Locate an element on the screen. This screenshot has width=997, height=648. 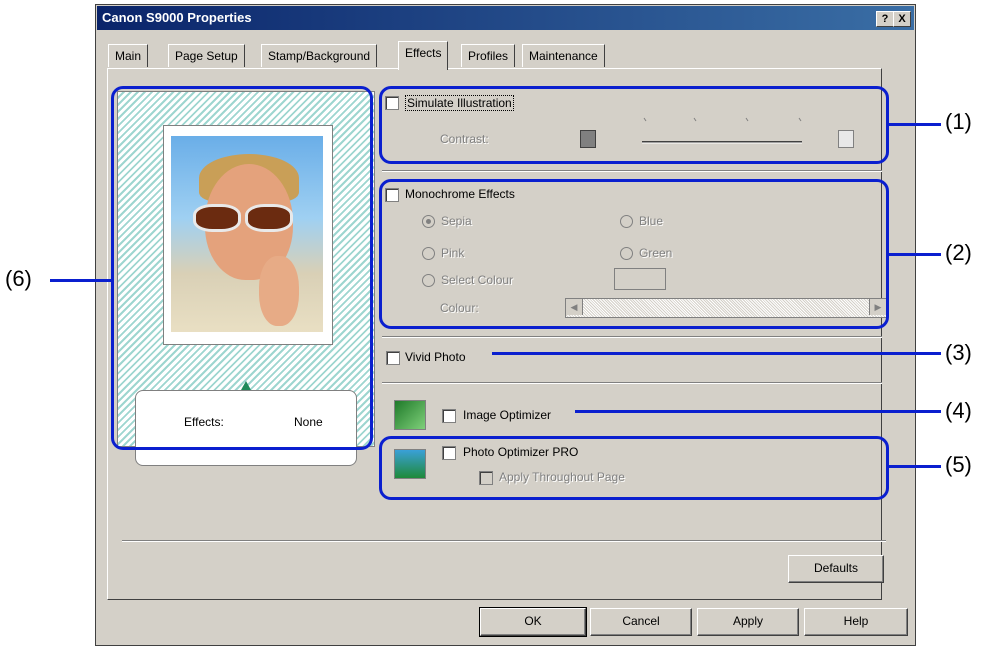
tab-stamp-background: Stamp/Background is located at coordinates (319, 55).